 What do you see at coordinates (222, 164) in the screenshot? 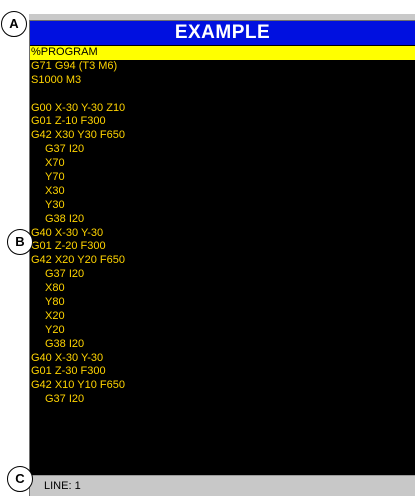
I see `program-line: X70` at bounding box center [222, 164].